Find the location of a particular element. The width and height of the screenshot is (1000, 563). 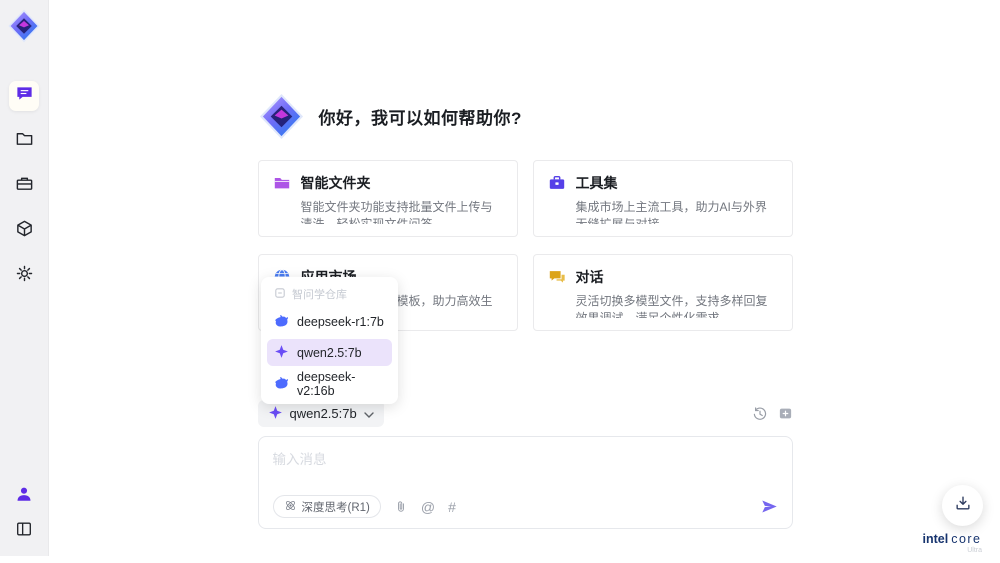

folder-icon is located at coordinates (24, 141).